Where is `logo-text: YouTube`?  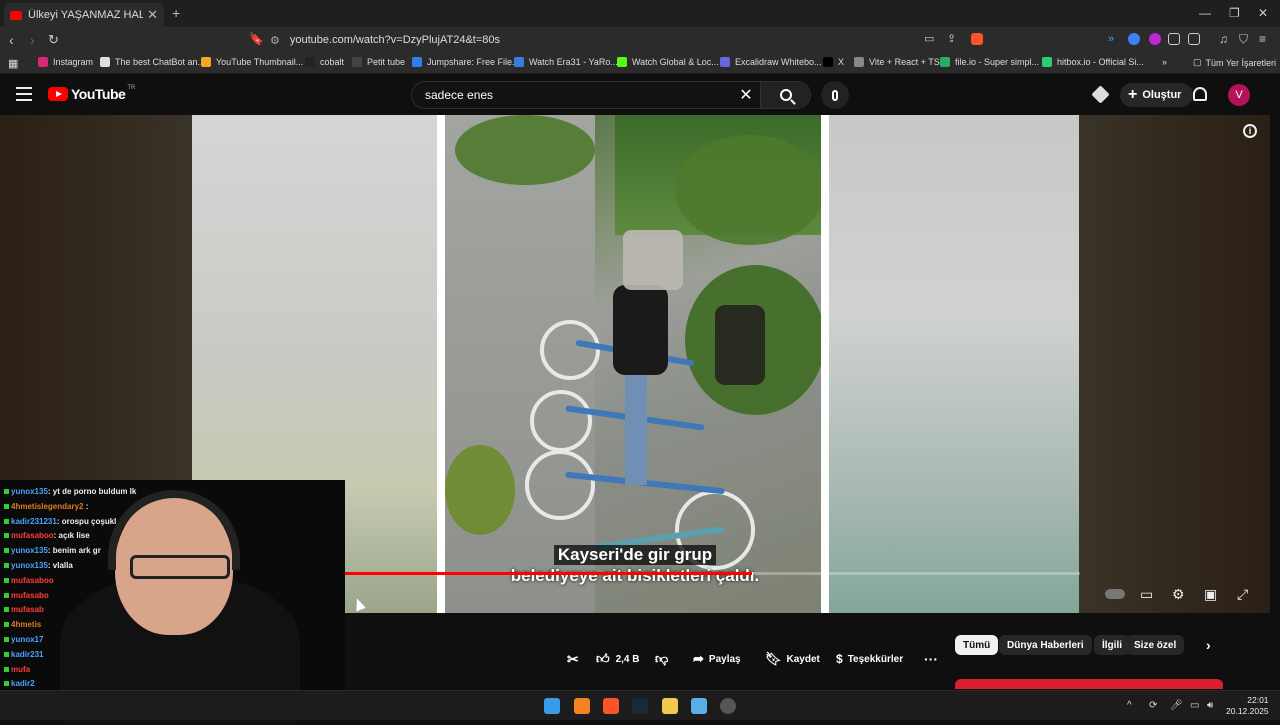
logo-text: YouTube is located at coordinates (98, 94).